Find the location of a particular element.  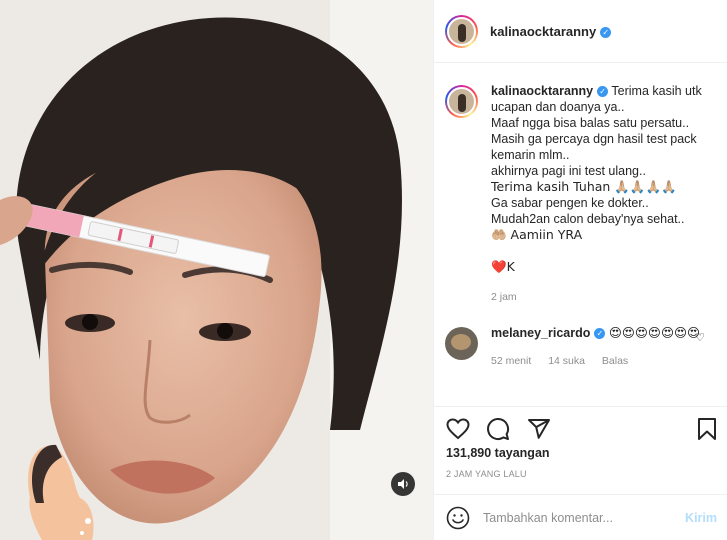

commenter-avatar is located at coordinates (461, 343).